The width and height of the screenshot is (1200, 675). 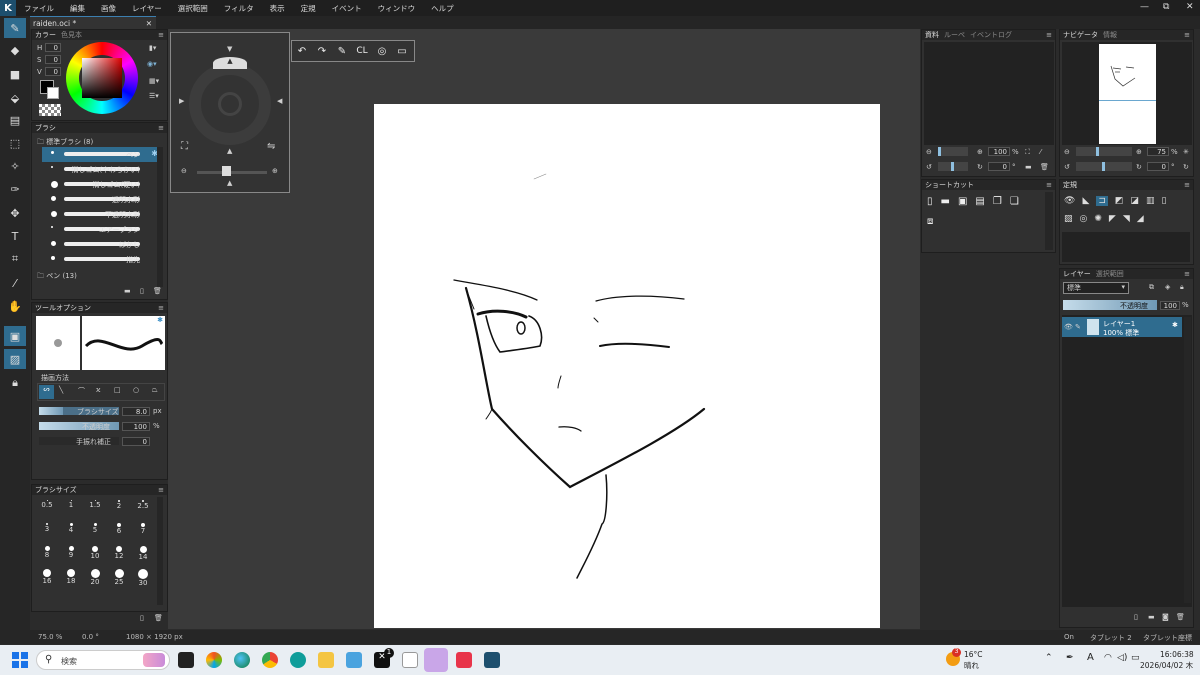 I want to click on pen-tray-icon: ✒, so click(x=1070, y=658).